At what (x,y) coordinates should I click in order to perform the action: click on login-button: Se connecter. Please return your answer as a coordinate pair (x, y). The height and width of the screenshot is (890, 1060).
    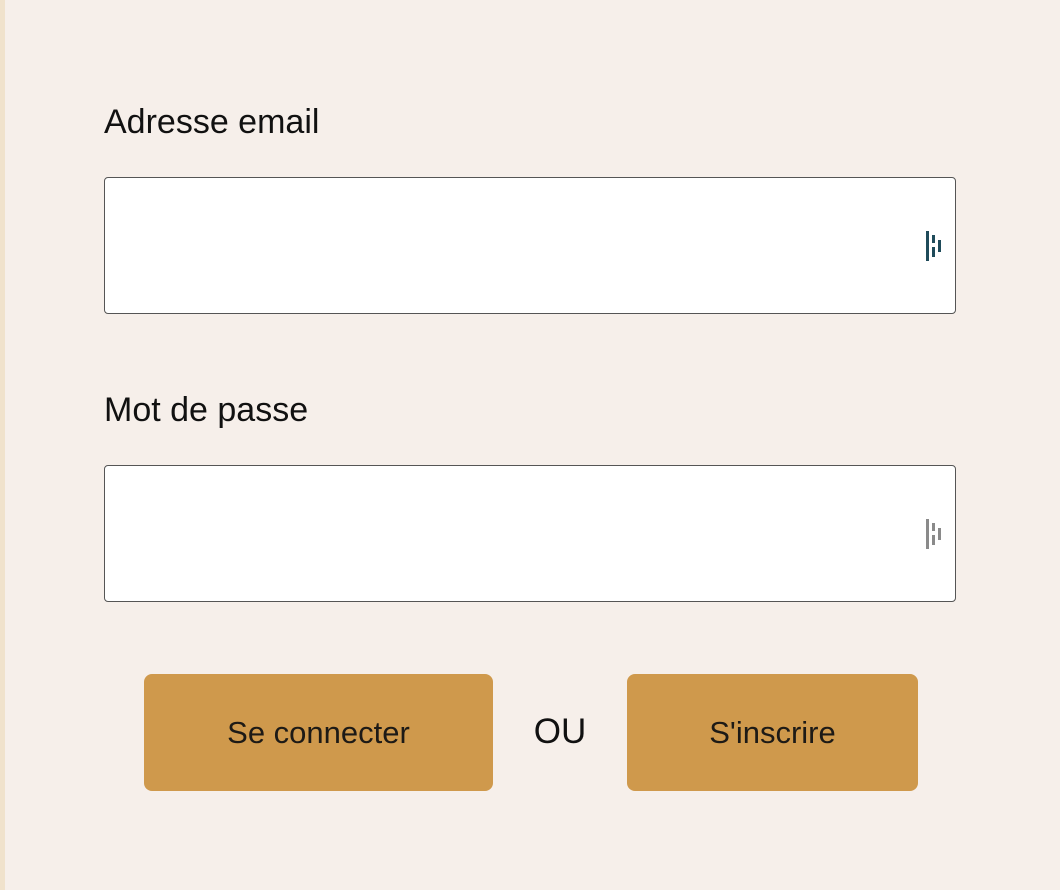
    Looking at the image, I should click on (318, 732).